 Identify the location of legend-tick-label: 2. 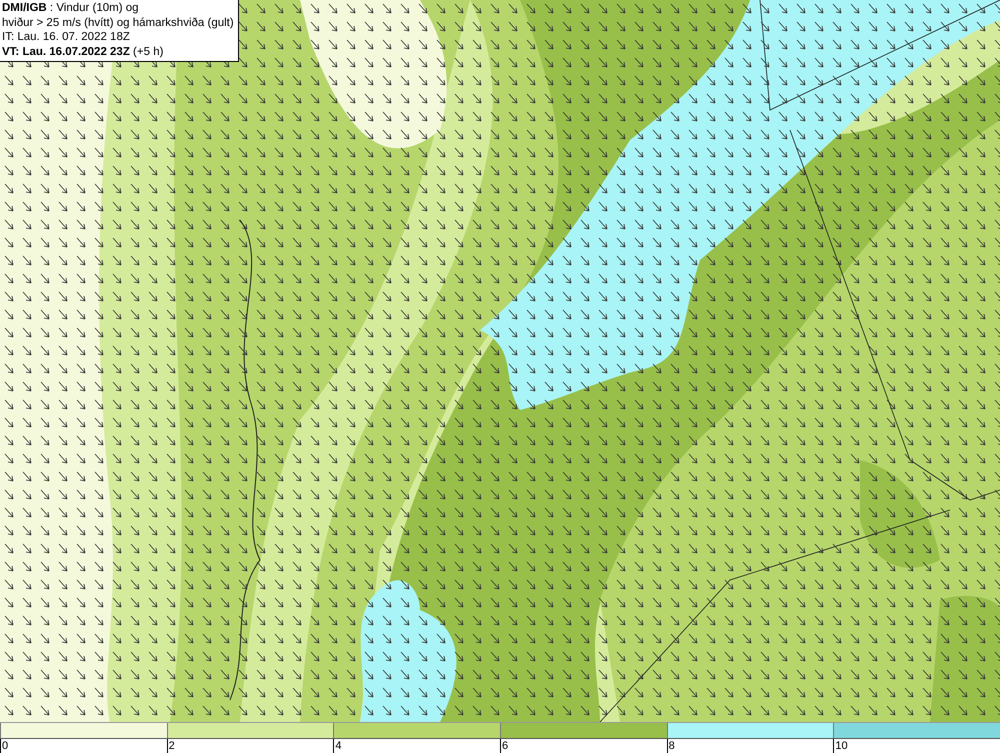
(170, 746).